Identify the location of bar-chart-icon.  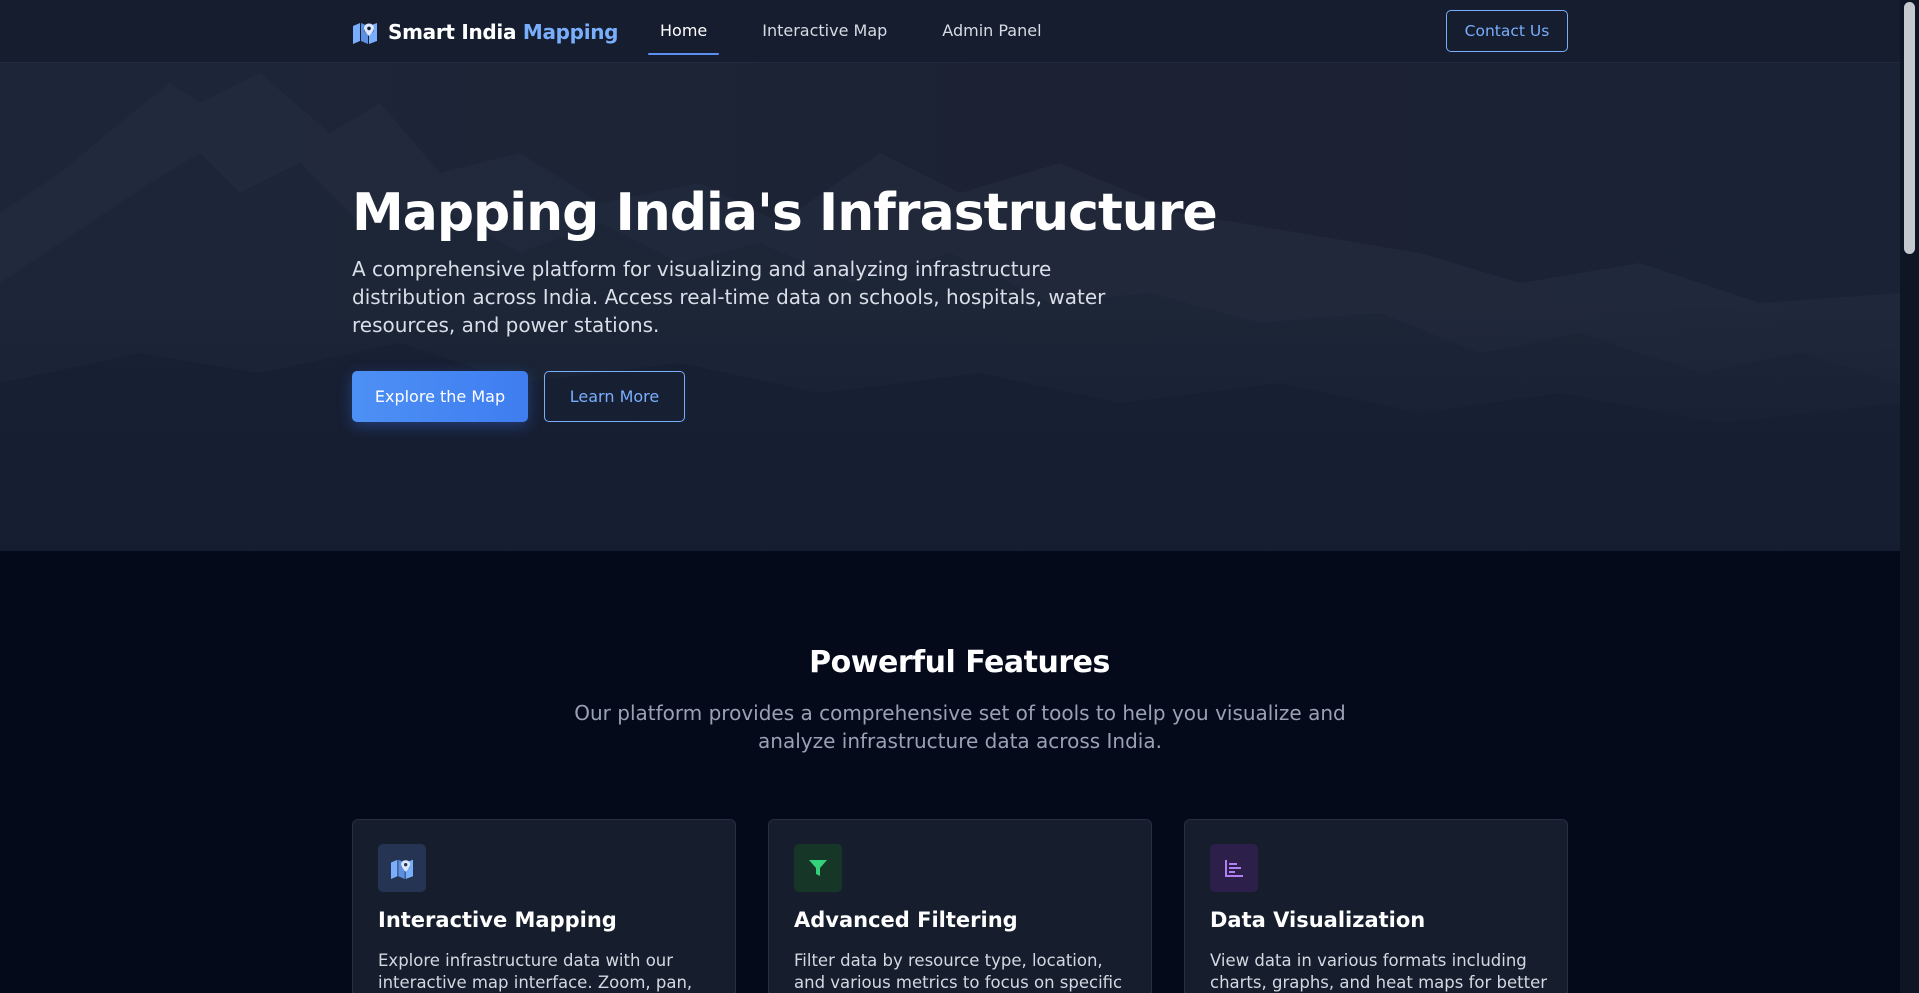
(1234, 868).